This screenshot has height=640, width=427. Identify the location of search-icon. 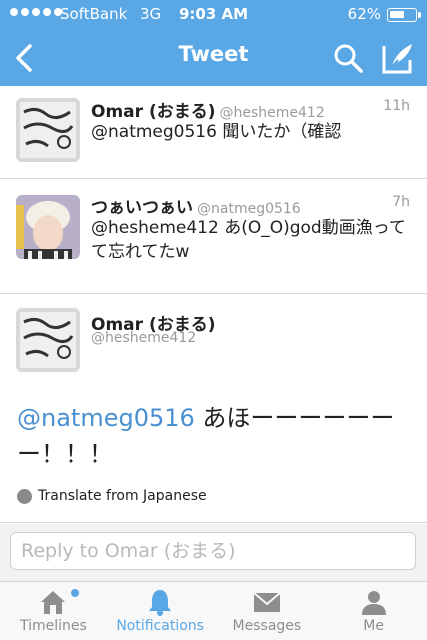
(348, 58).